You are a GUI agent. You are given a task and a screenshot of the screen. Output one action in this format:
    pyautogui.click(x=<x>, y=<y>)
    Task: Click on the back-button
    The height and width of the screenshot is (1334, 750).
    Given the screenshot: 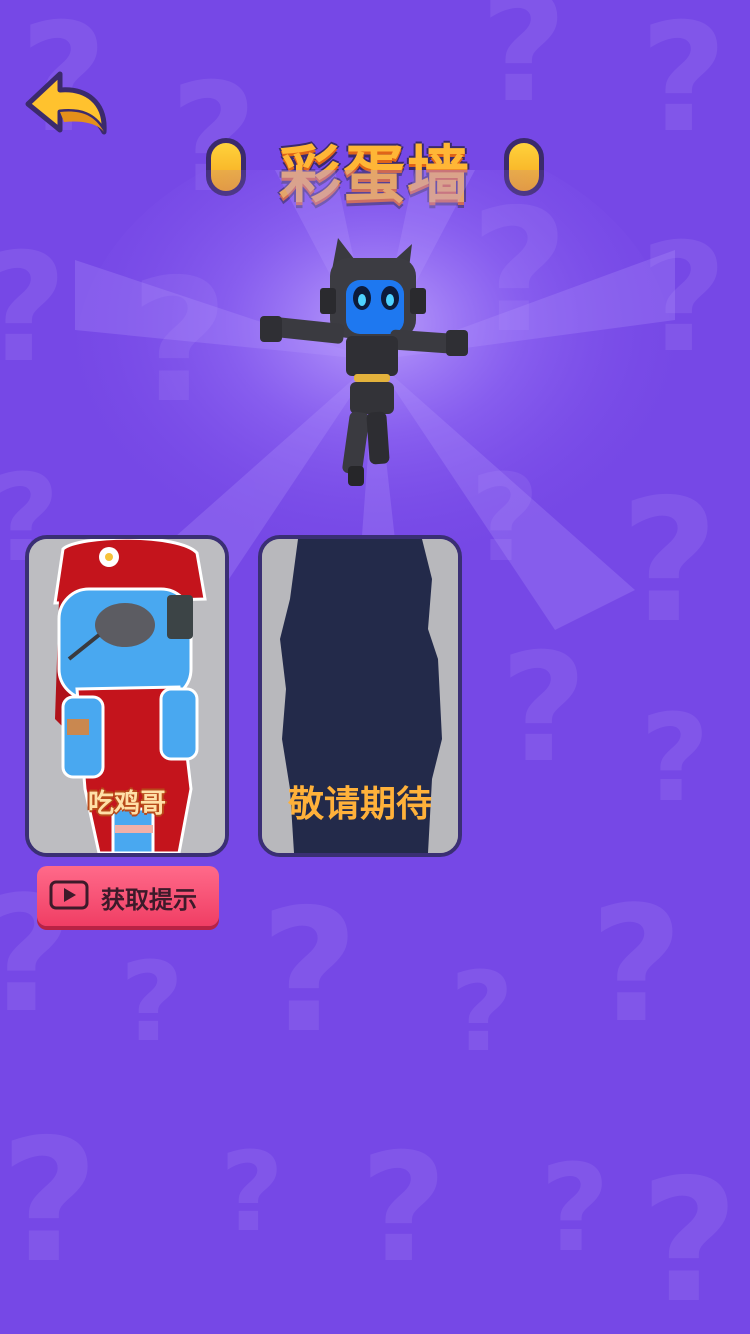 What is the action you would take?
    pyautogui.click(x=67, y=106)
    